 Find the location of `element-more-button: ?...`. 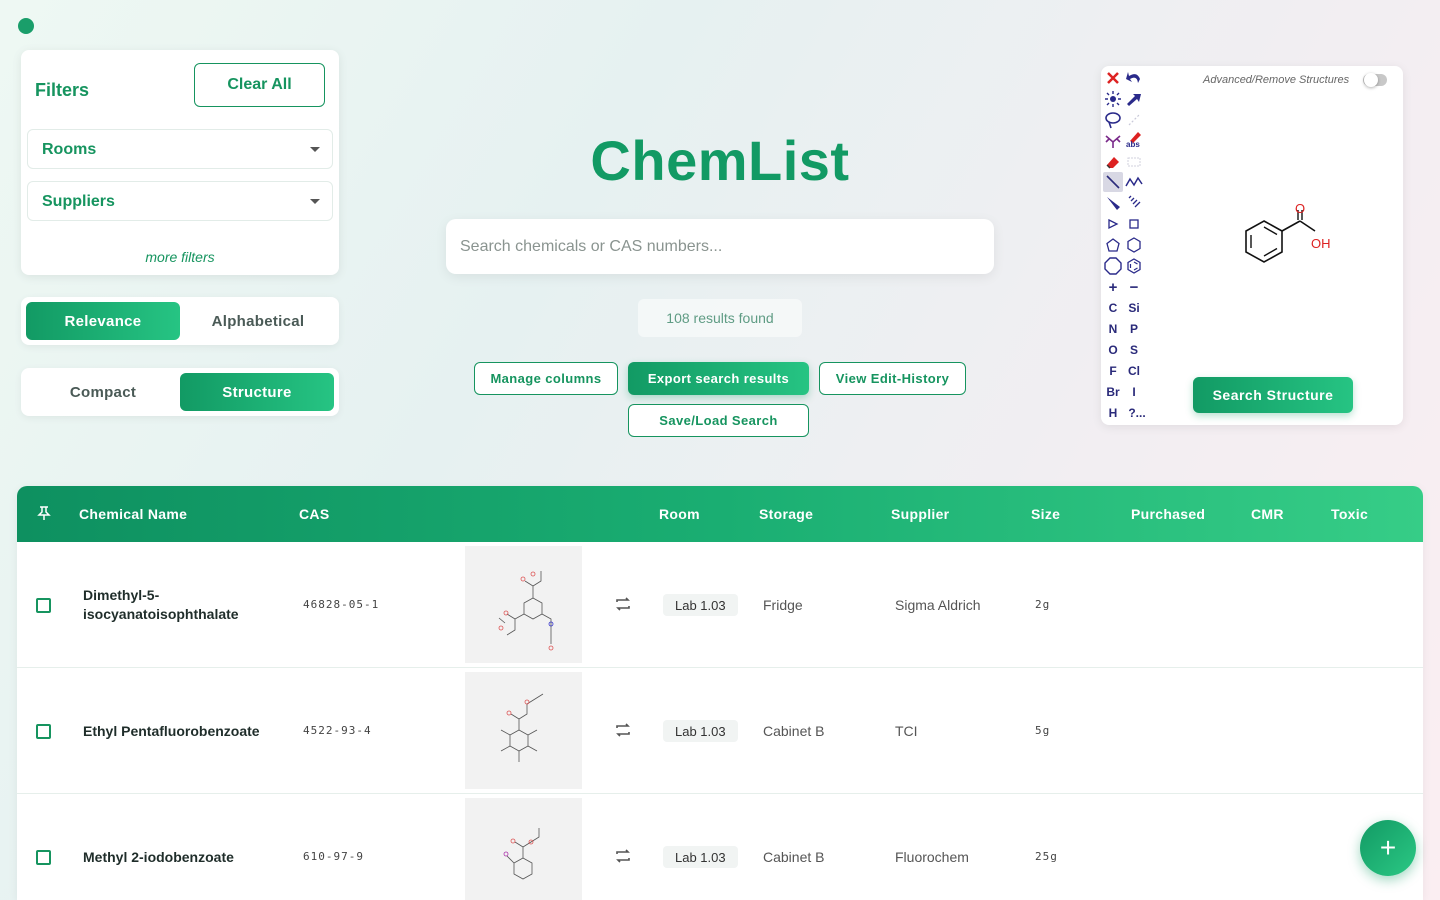

element-more-button: ?... is located at coordinates (1137, 413).